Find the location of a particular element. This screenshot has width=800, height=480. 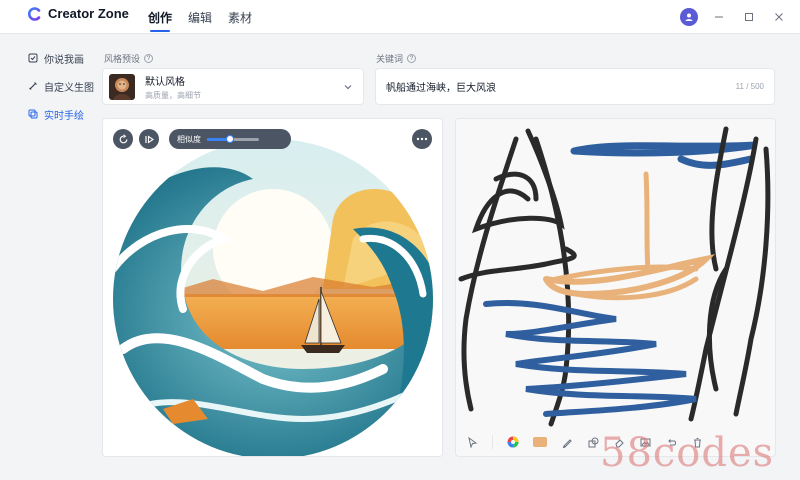

toolbar-divider is located at coordinates (492, 442).